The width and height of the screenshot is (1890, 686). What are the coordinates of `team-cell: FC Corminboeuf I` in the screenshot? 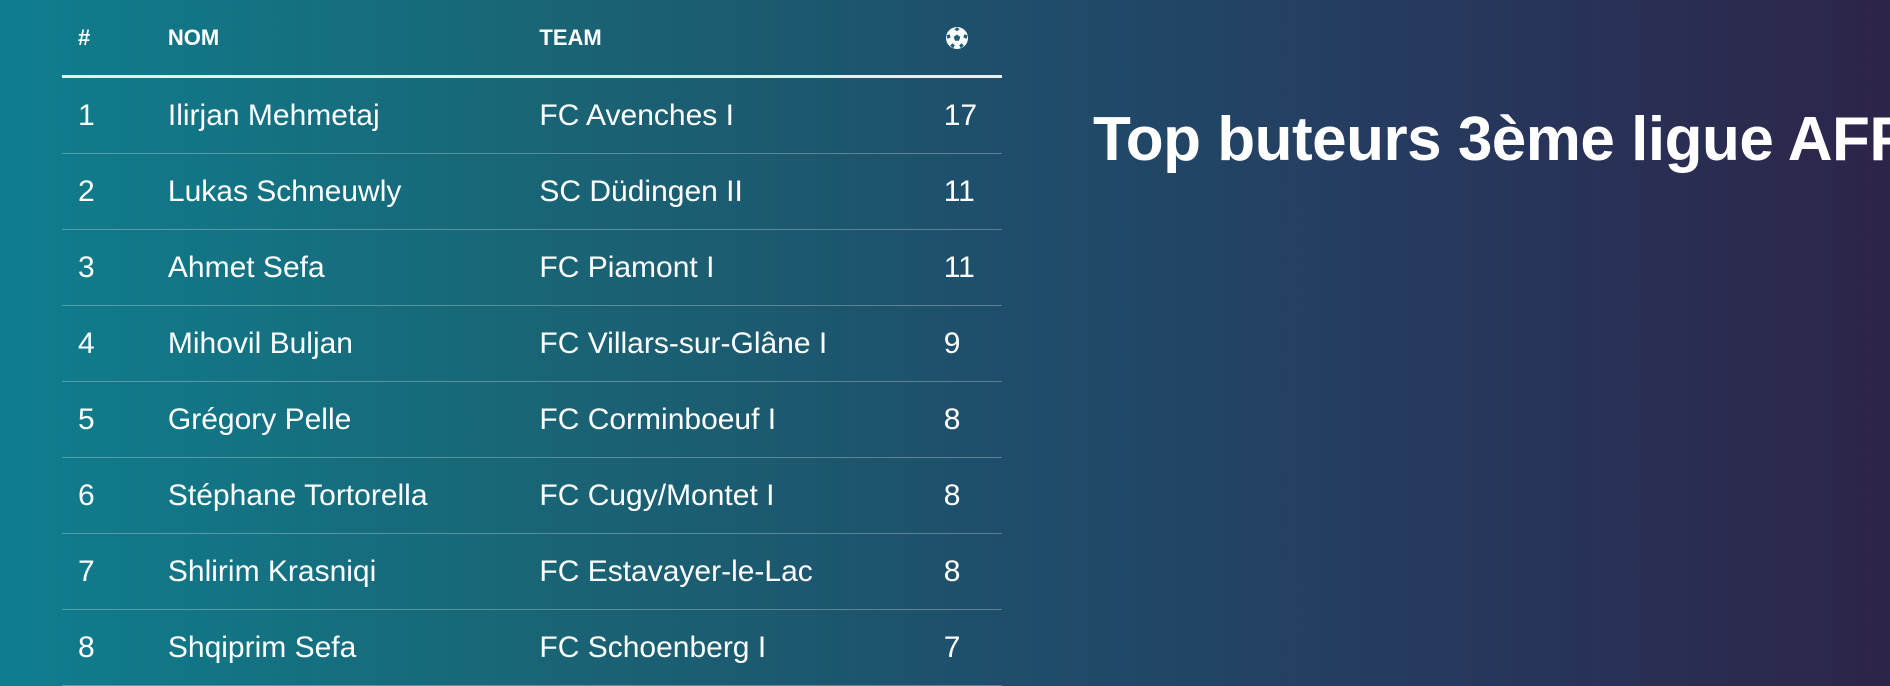 It's located at (741, 419).